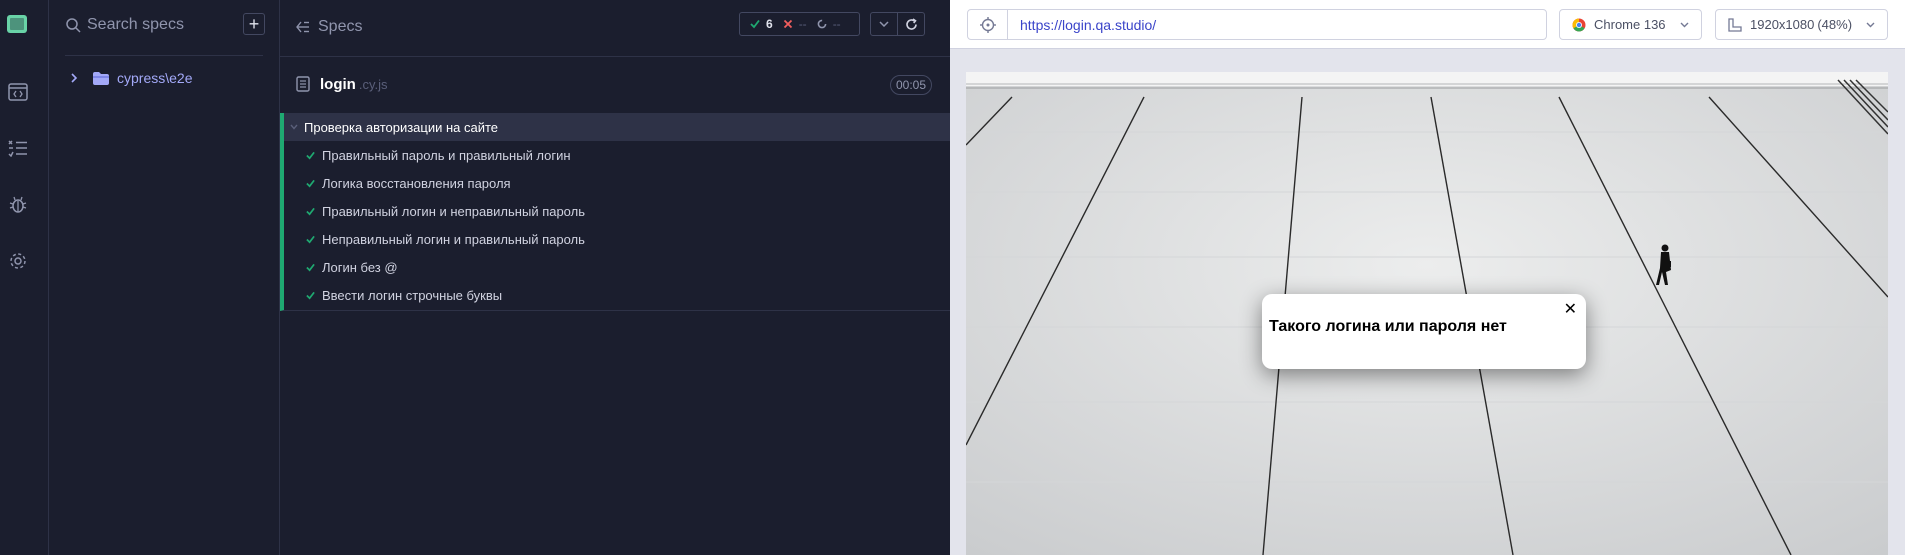 The height and width of the screenshot is (555, 1905). I want to click on selector-playground-button, so click(987, 24).